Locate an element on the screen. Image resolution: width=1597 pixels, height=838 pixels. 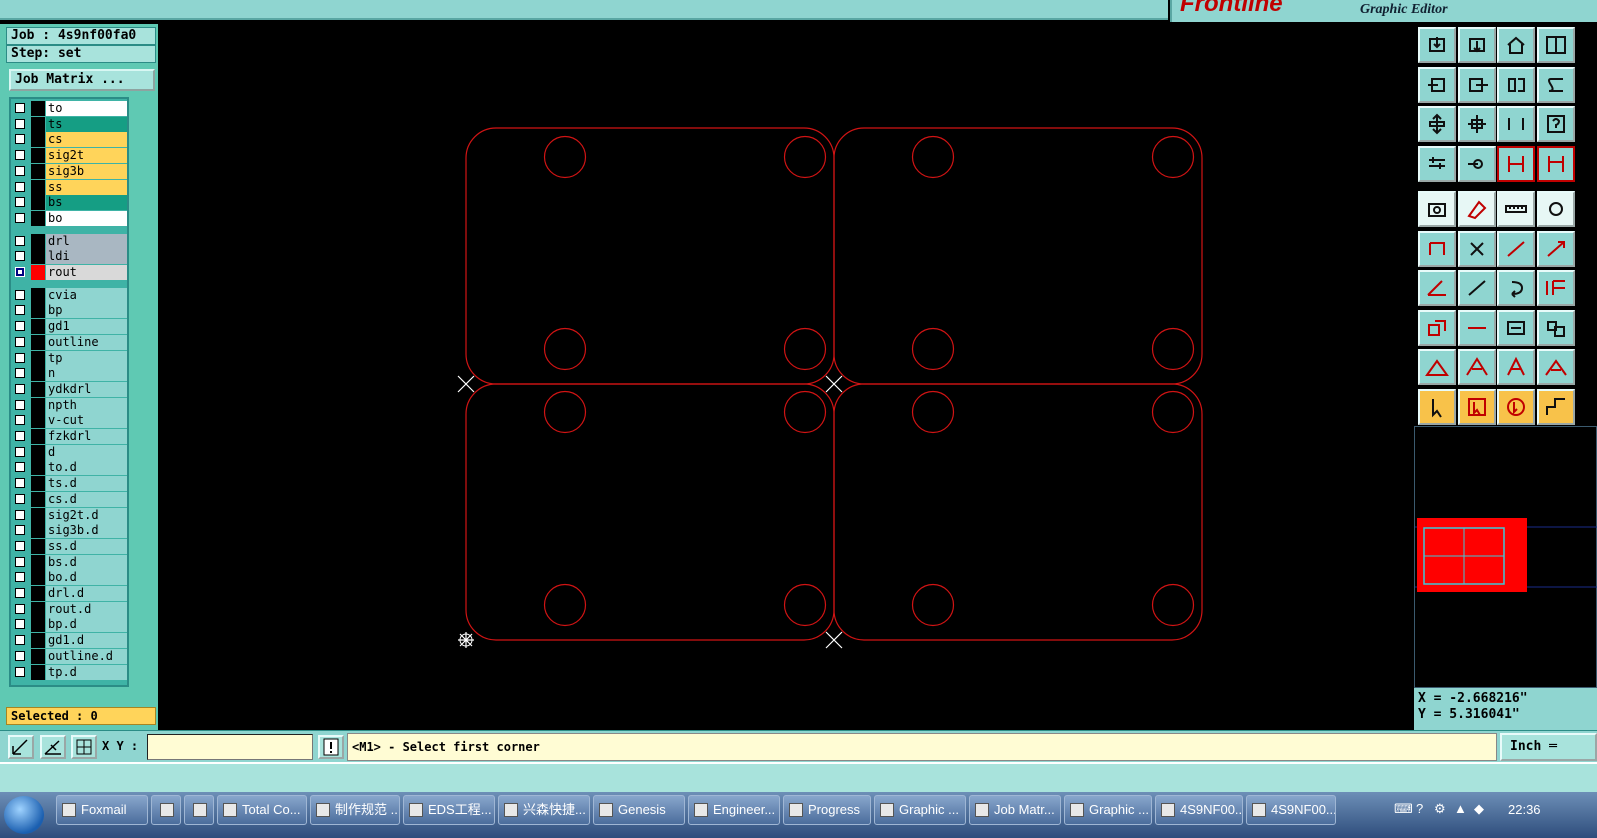
layer-row-bp-d: bp.d is located at coordinates (70, 625).